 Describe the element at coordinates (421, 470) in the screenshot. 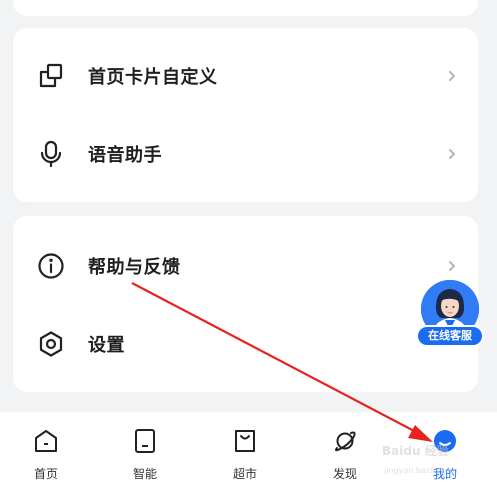

I see `watermark-url: jingyan.baidu.com` at that location.